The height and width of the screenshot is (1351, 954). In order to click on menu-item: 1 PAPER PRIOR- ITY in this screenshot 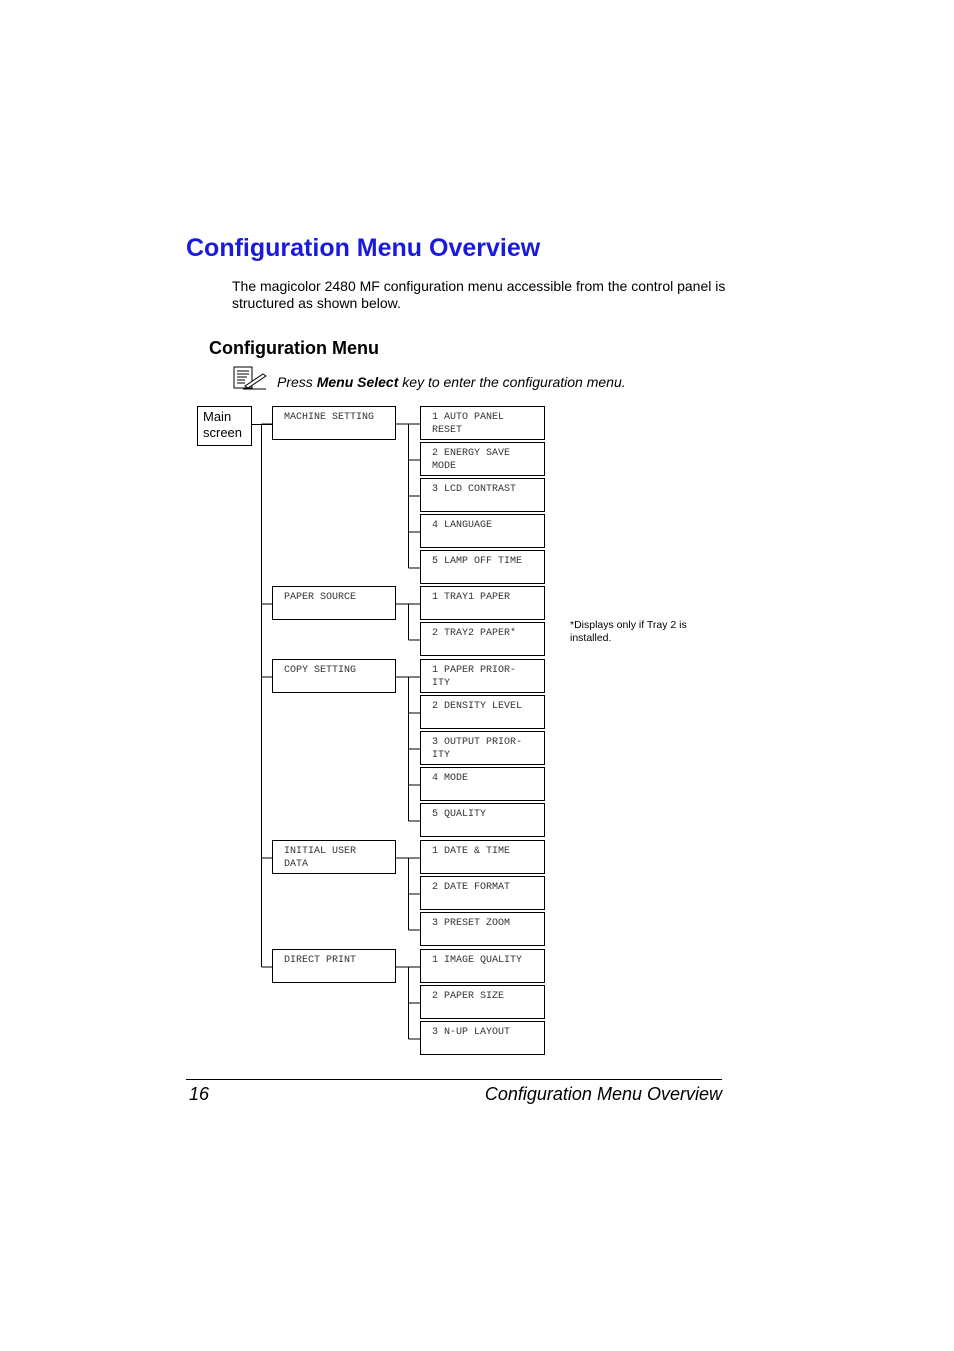, I will do `click(482, 676)`.